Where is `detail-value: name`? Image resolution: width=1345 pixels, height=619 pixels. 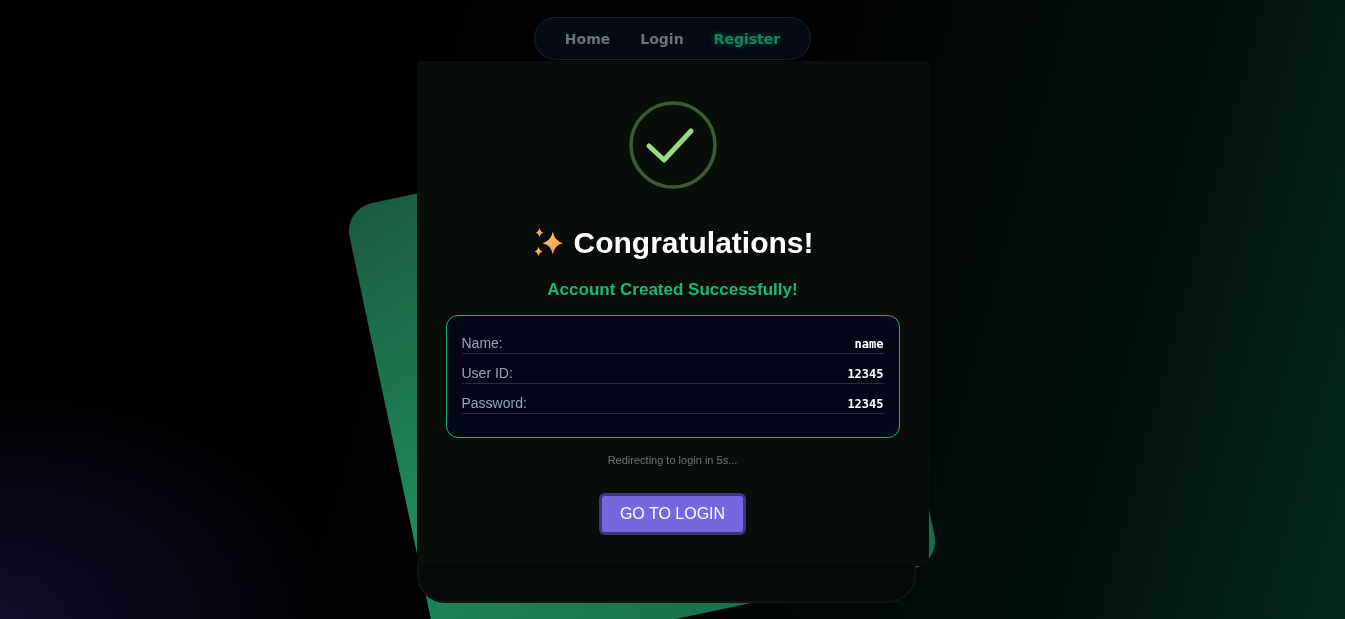
detail-value: name is located at coordinates (869, 344).